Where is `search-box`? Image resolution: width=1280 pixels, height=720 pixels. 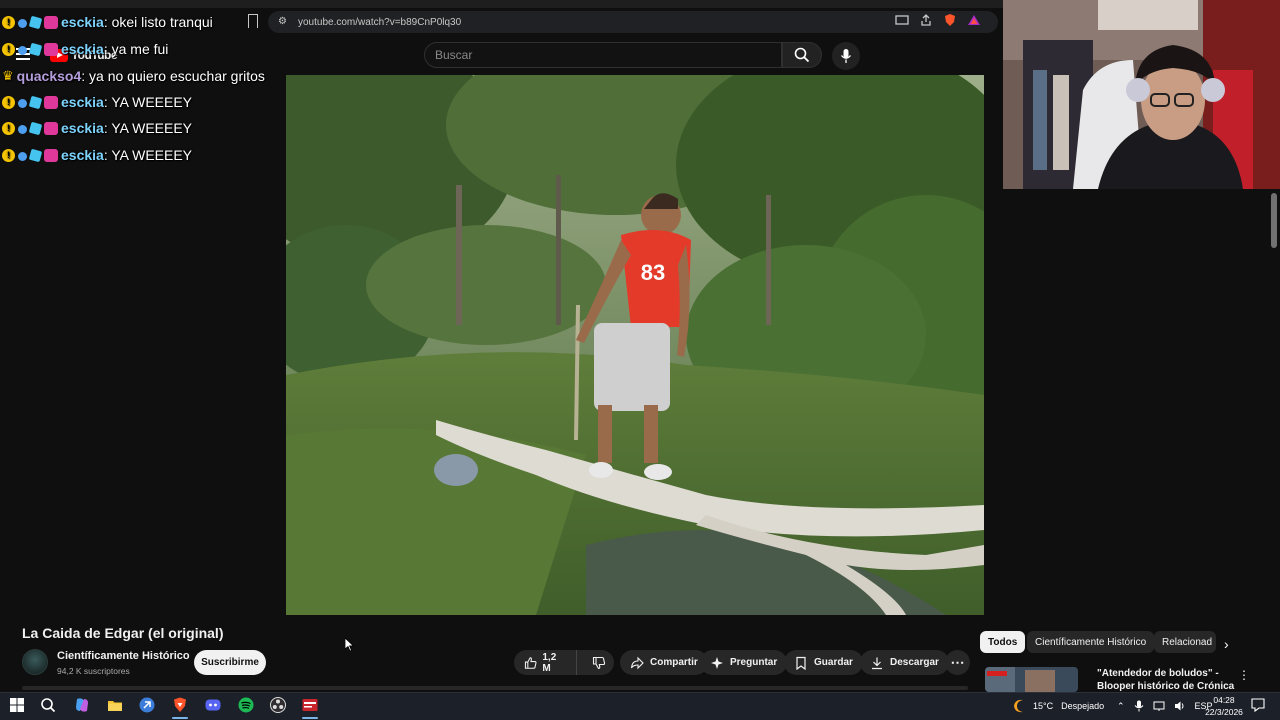
search-box is located at coordinates (603, 55).